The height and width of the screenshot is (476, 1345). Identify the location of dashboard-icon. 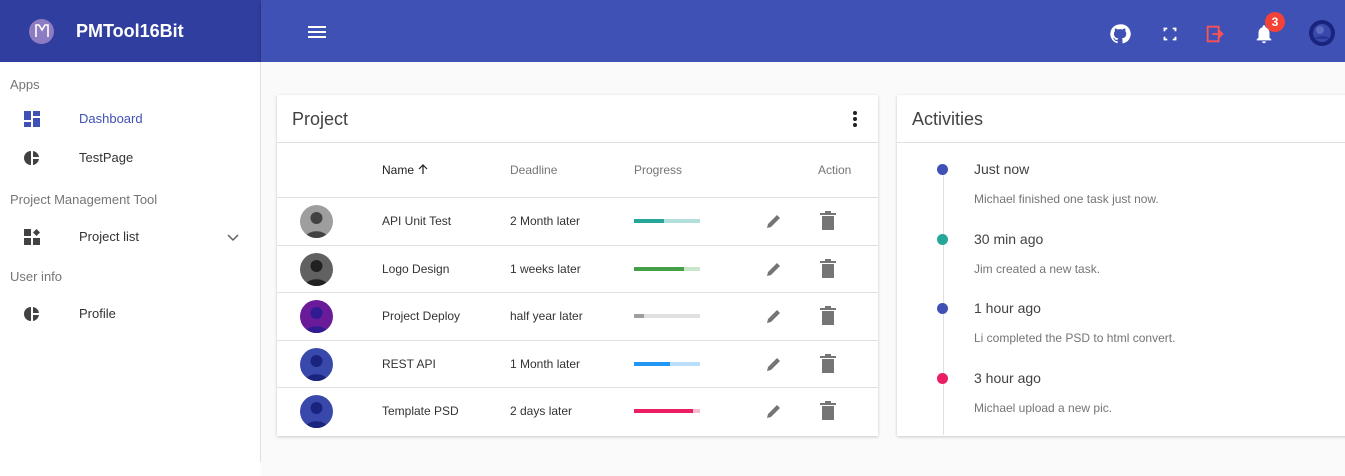
(32, 119).